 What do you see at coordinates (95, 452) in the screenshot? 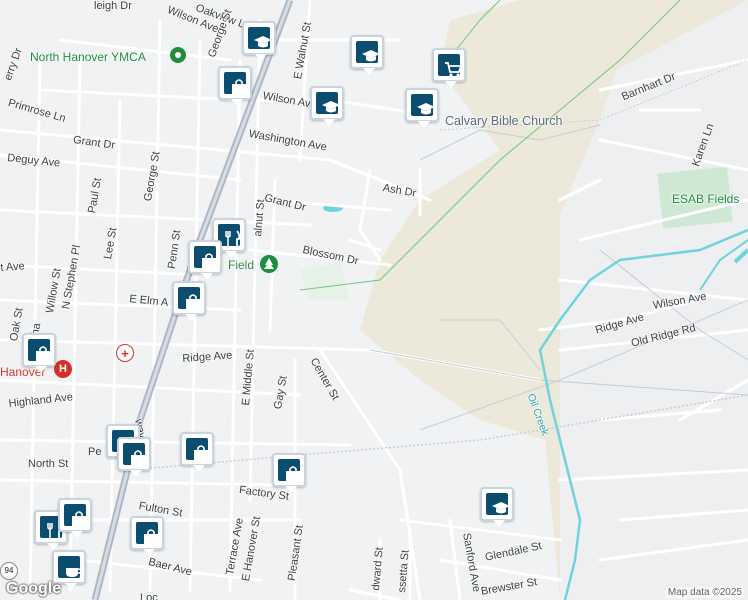
I see `street-penn-short: Pe` at bounding box center [95, 452].